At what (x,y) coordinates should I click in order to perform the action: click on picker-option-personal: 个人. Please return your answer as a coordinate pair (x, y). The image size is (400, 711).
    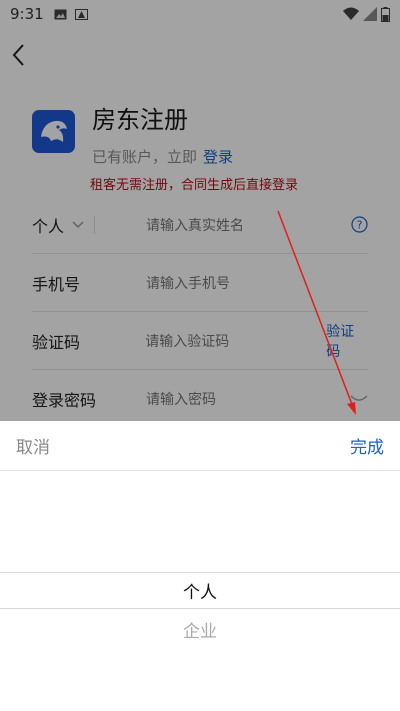
    Looking at the image, I should click on (200, 590).